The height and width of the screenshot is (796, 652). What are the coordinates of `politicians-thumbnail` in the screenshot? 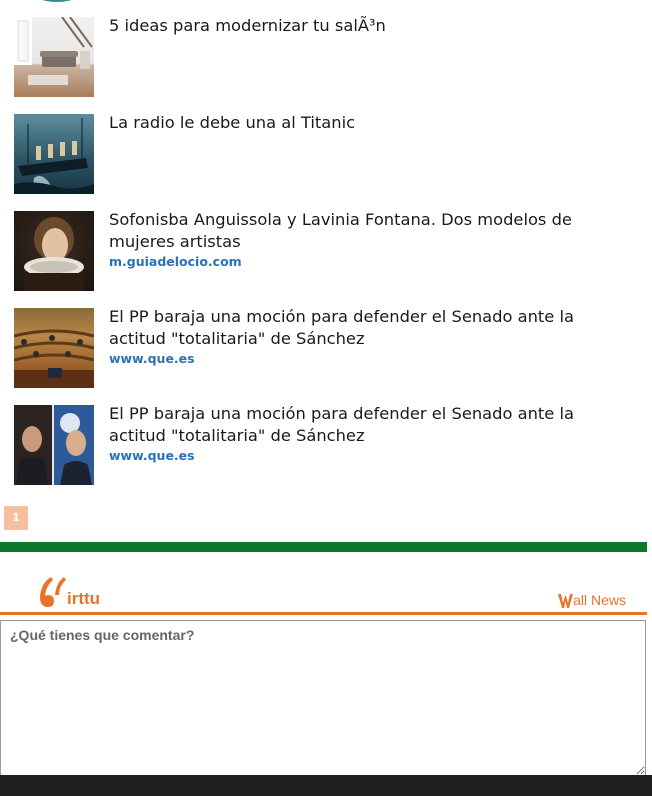 It's located at (54, 445).